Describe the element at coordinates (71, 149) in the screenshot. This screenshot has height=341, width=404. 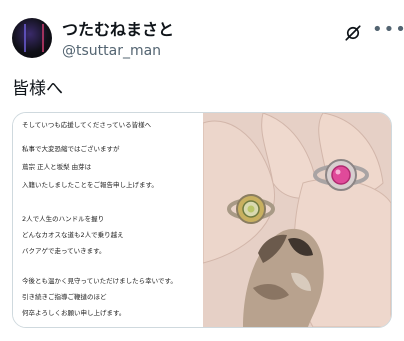
I see `letter-line: 私事で大変恐縮ではございますが` at that location.